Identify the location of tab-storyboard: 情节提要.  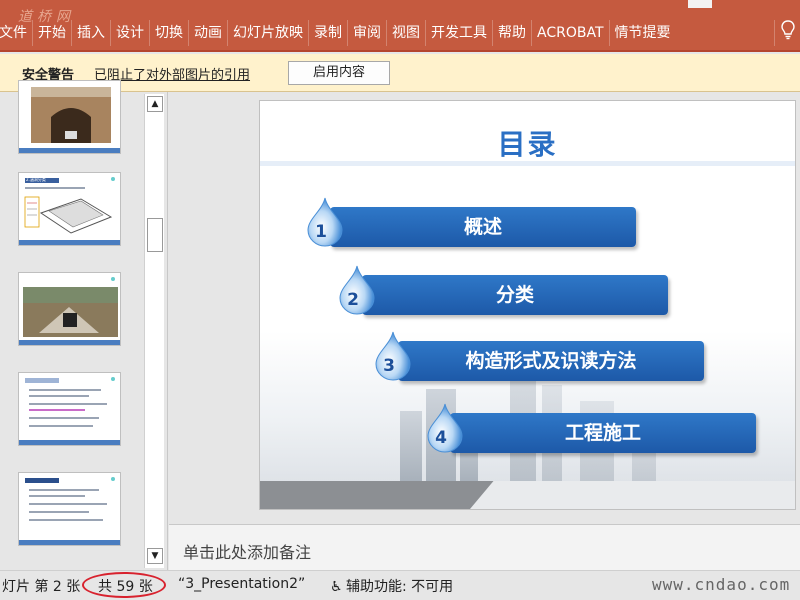
(642, 33).